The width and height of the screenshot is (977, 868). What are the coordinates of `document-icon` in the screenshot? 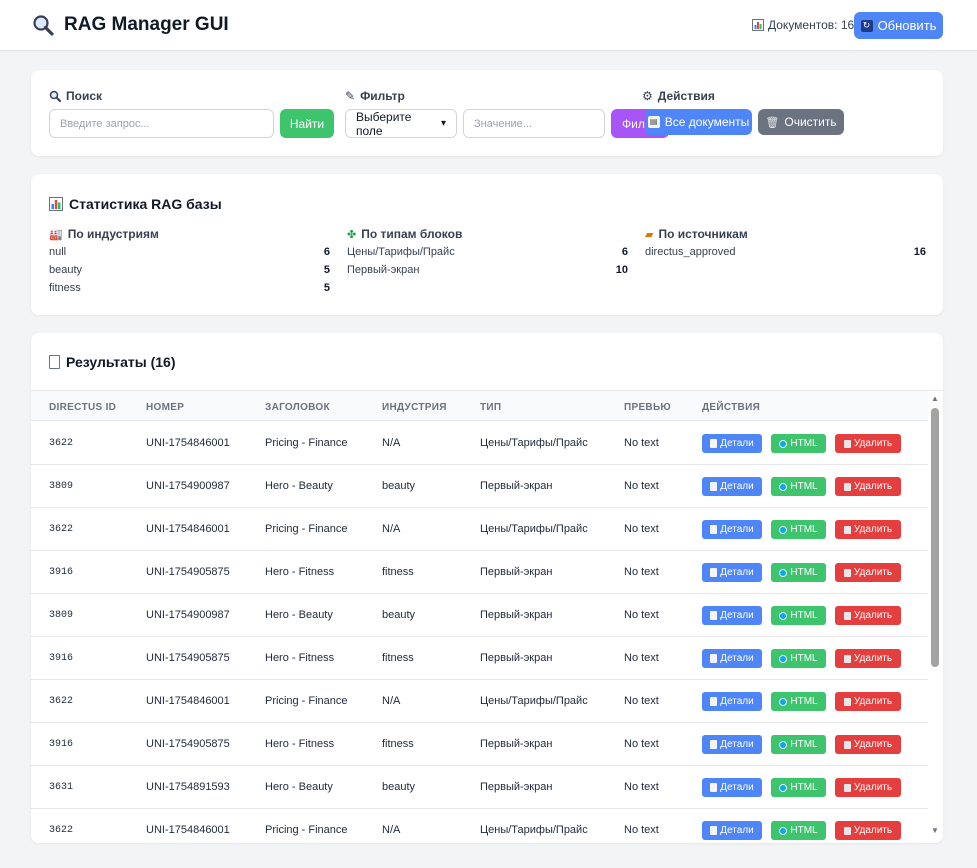 It's located at (54, 362).